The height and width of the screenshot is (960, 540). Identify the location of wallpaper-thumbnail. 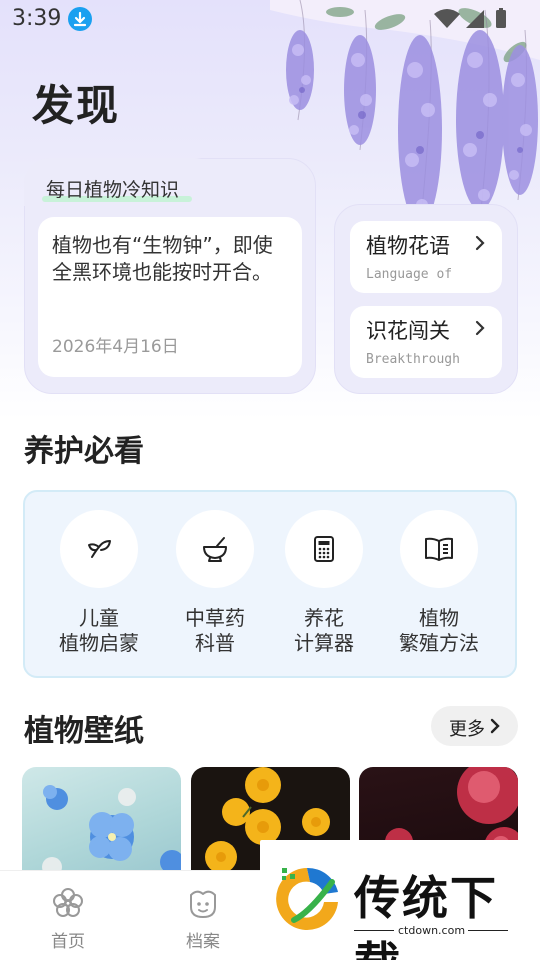
(101, 822).